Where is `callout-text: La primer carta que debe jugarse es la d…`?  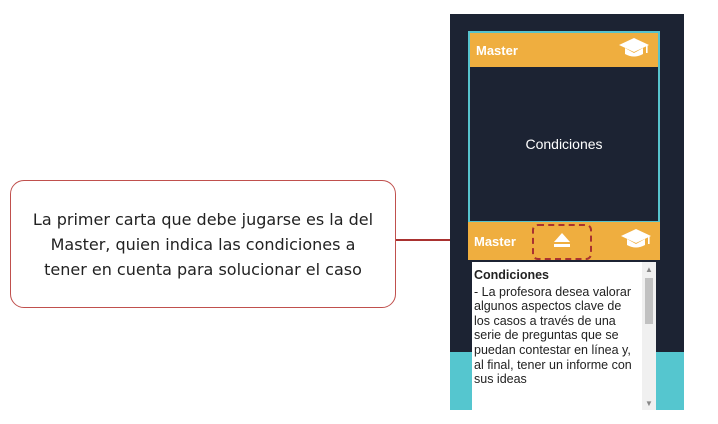 callout-text: La primer carta que debe jugarse es la d… is located at coordinates (203, 244).